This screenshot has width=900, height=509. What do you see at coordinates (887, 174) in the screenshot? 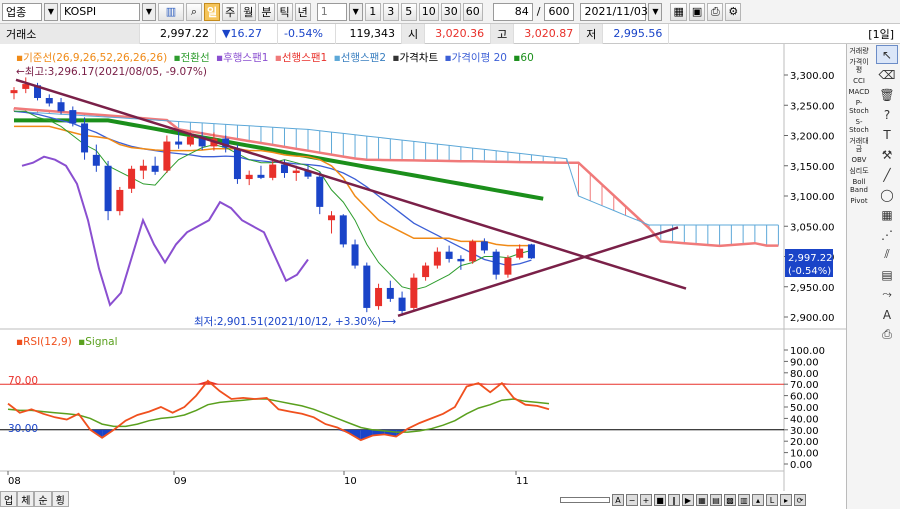
I see `line-tool-icon: ╱` at bounding box center [887, 174].